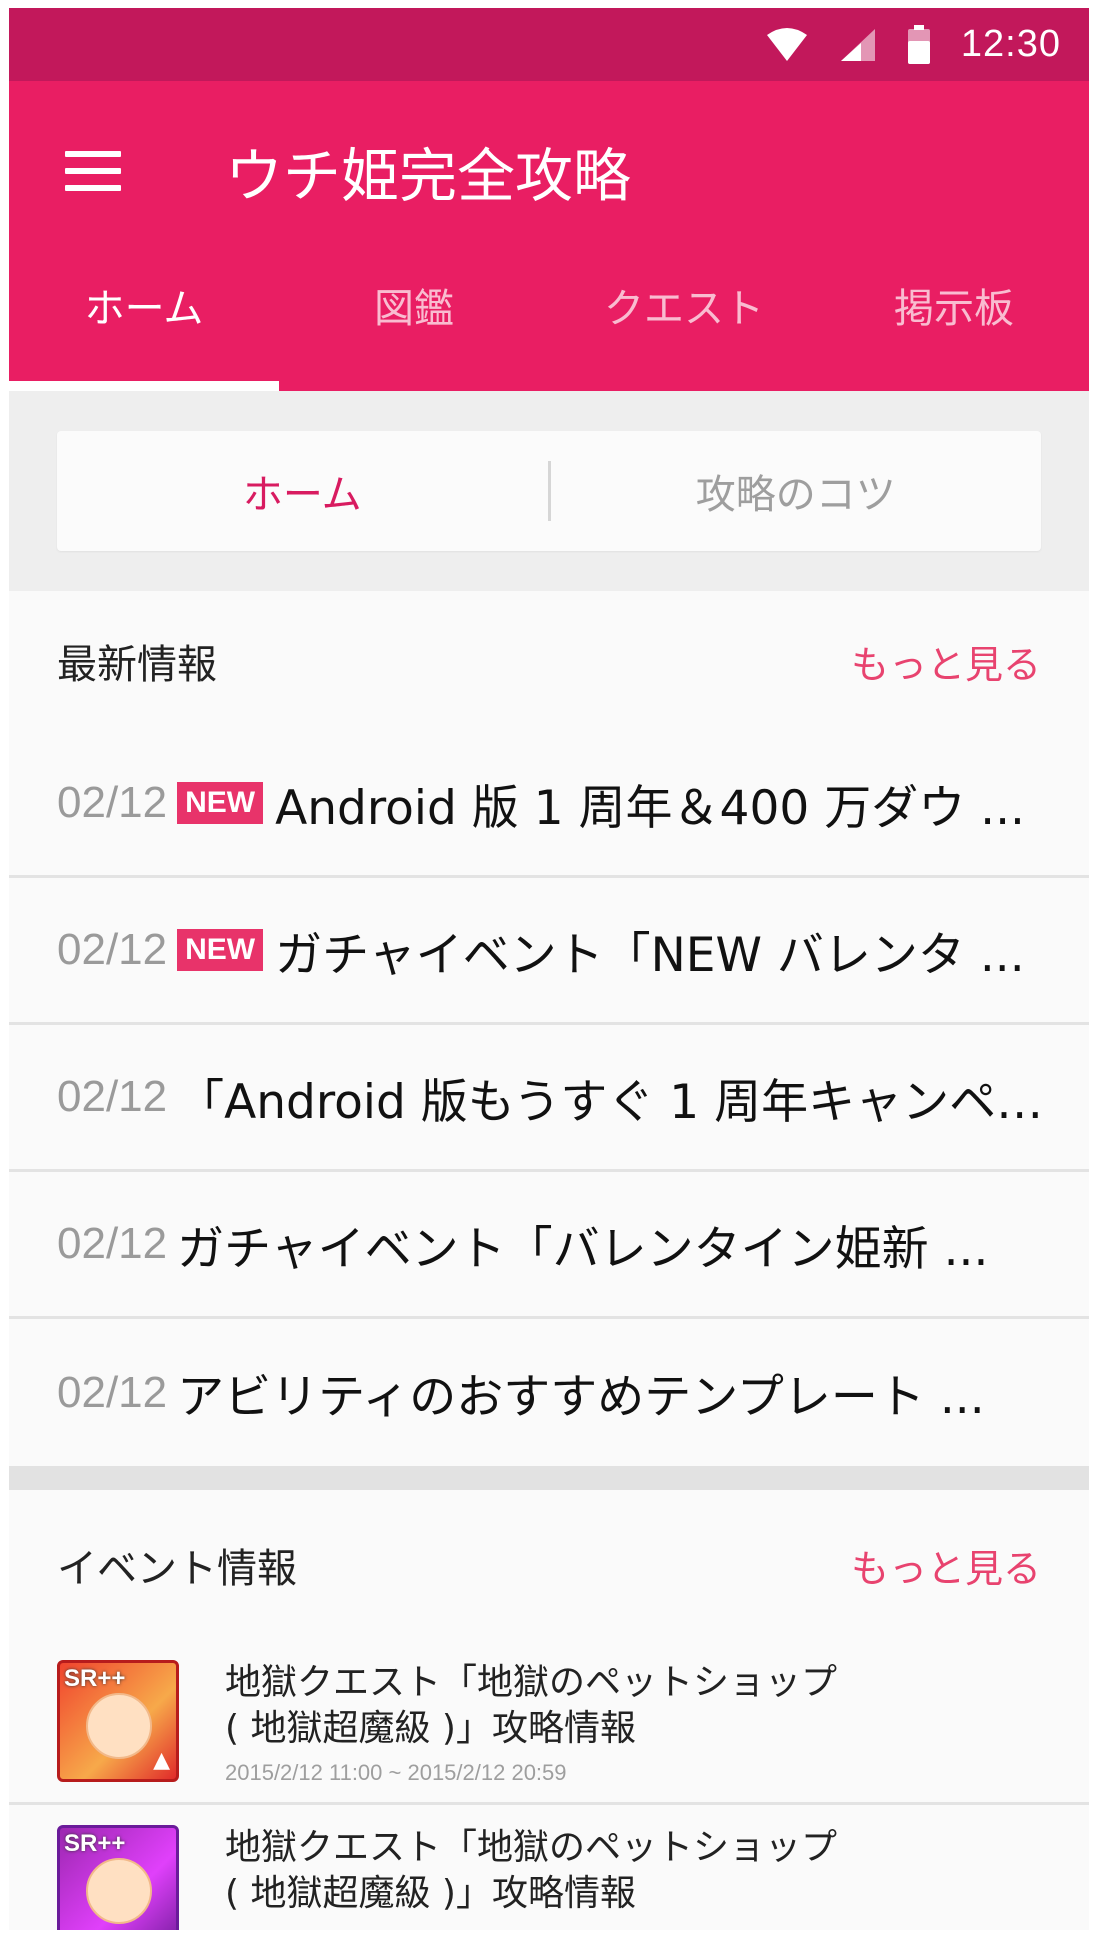  Describe the element at coordinates (137, 665) in the screenshot. I see `section-title: 最新情報` at that location.